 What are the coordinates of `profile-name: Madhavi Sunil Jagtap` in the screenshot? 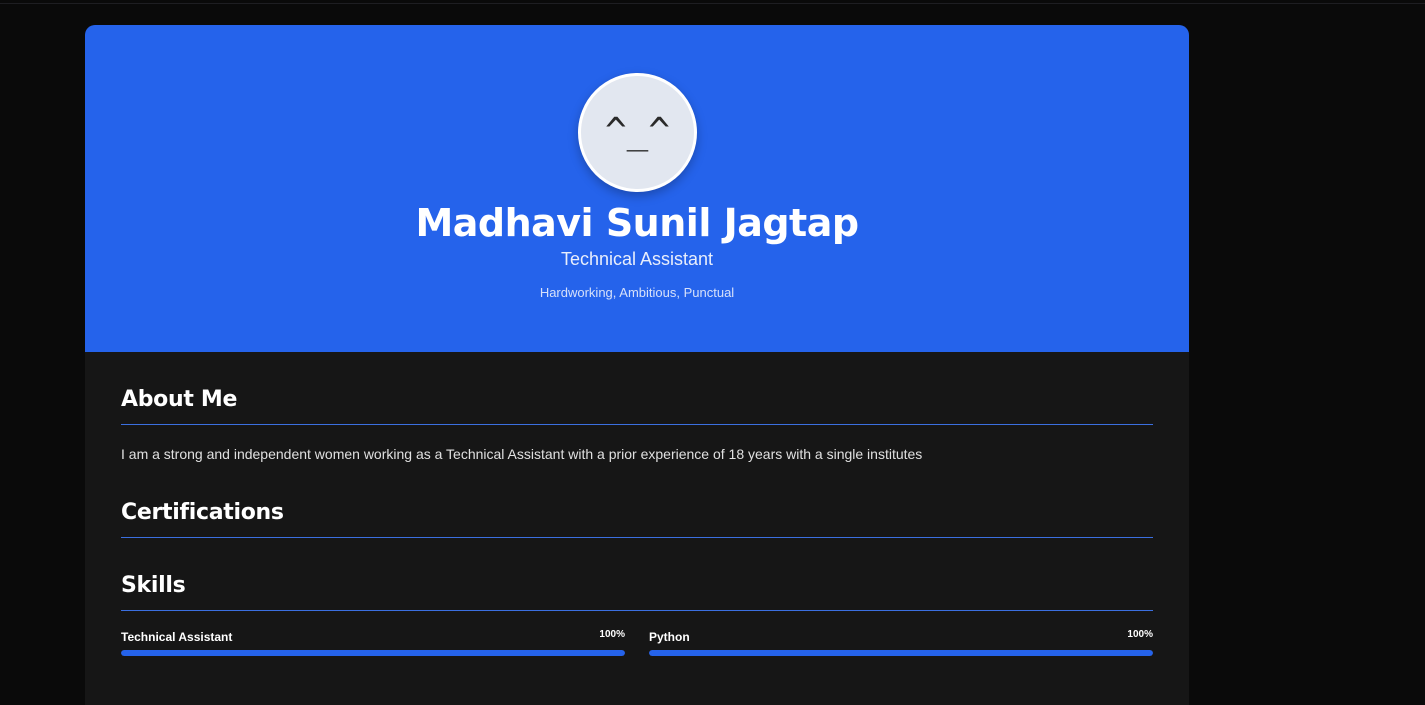 It's located at (637, 223).